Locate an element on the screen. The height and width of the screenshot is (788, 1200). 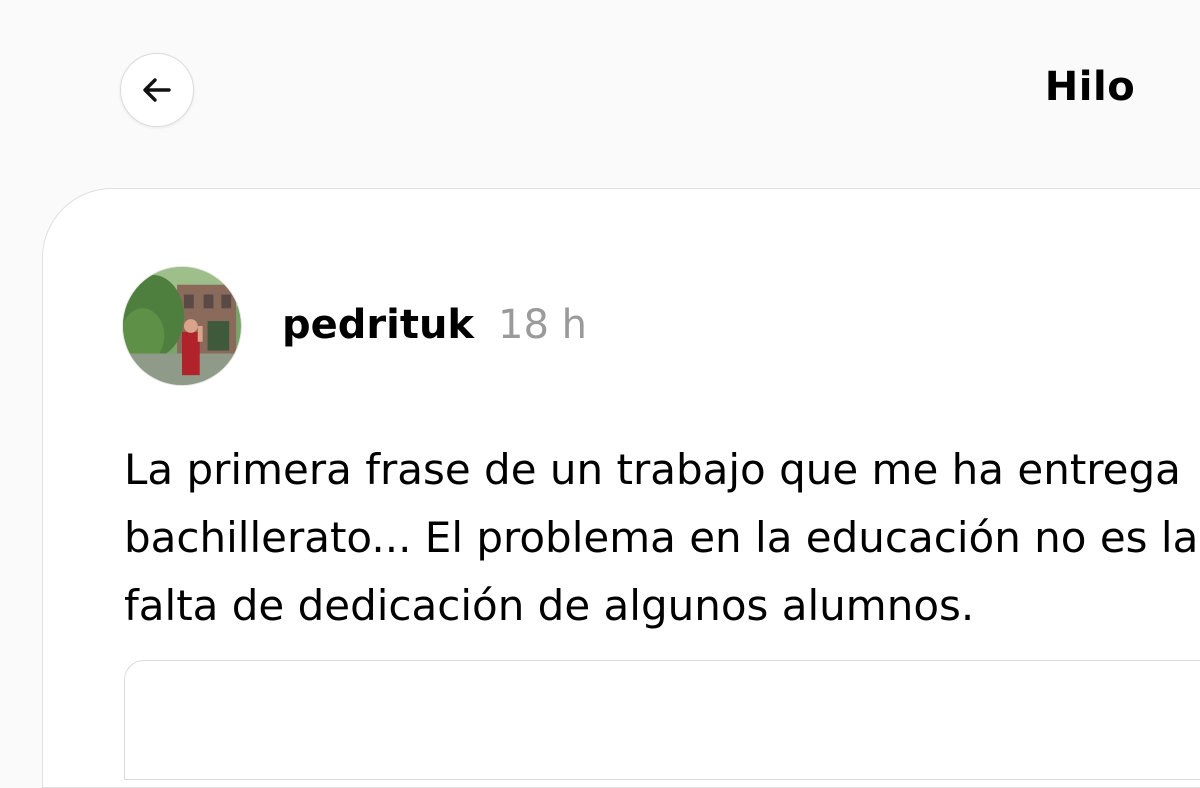
author-row: pedrituk 18 h is located at coordinates (434, 325).